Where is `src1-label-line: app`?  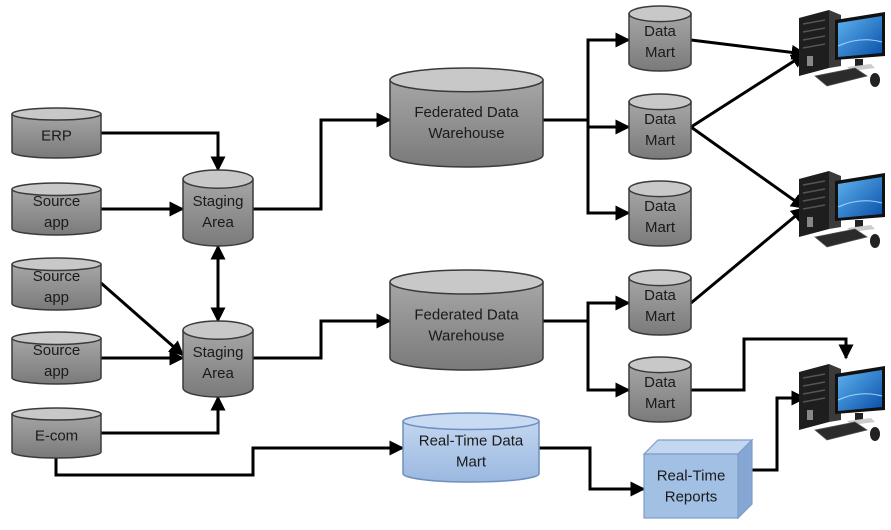 src1-label-line: app is located at coordinates (56, 222).